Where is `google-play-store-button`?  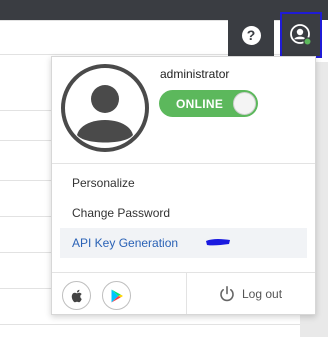
google-play-store-button is located at coordinates (116, 295).